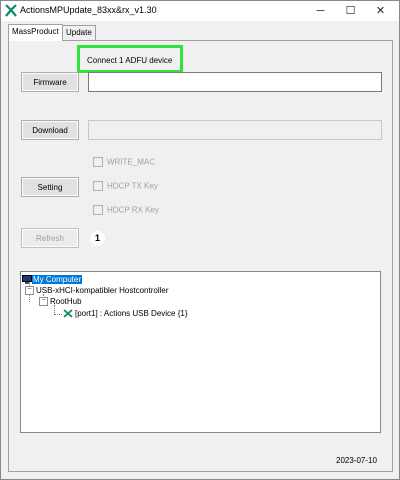 The width and height of the screenshot is (400, 480). I want to click on maximize-button: ☐, so click(350, 11).